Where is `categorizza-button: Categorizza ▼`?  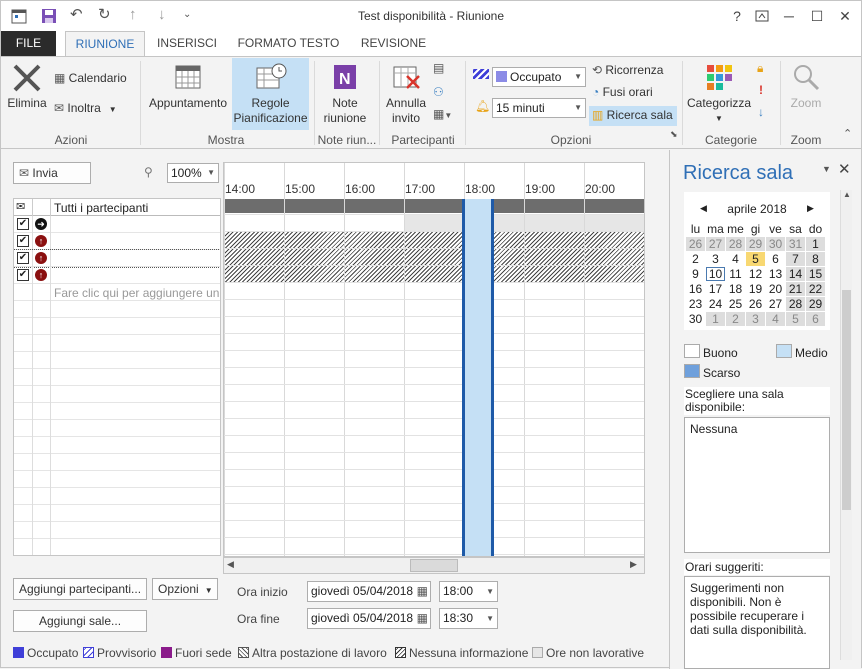
categorizza-button: Categorizza ▼ is located at coordinates (719, 94).